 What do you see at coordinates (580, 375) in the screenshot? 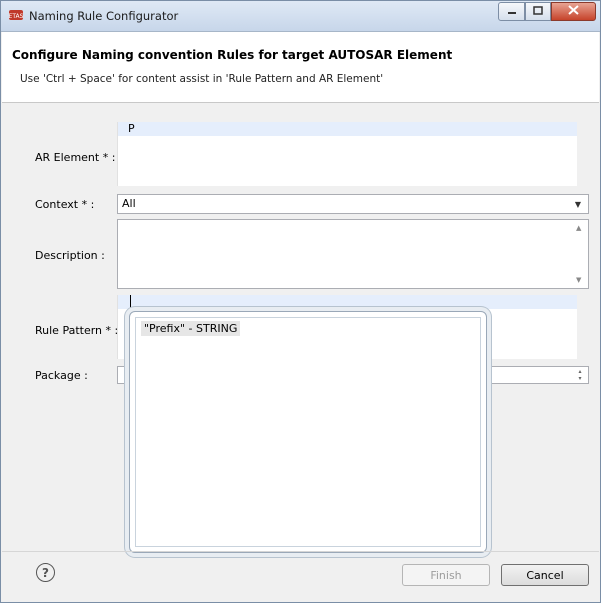
I see `spinner-icon: ▴ ▾` at bounding box center [580, 375].